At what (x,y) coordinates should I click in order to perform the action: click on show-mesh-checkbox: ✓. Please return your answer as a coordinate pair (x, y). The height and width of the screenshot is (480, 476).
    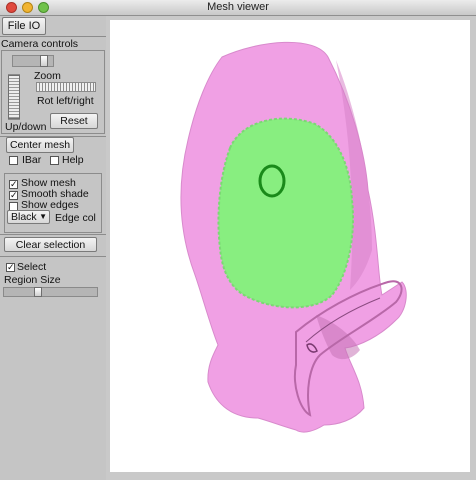
    Looking at the image, I should click on (13, 184).